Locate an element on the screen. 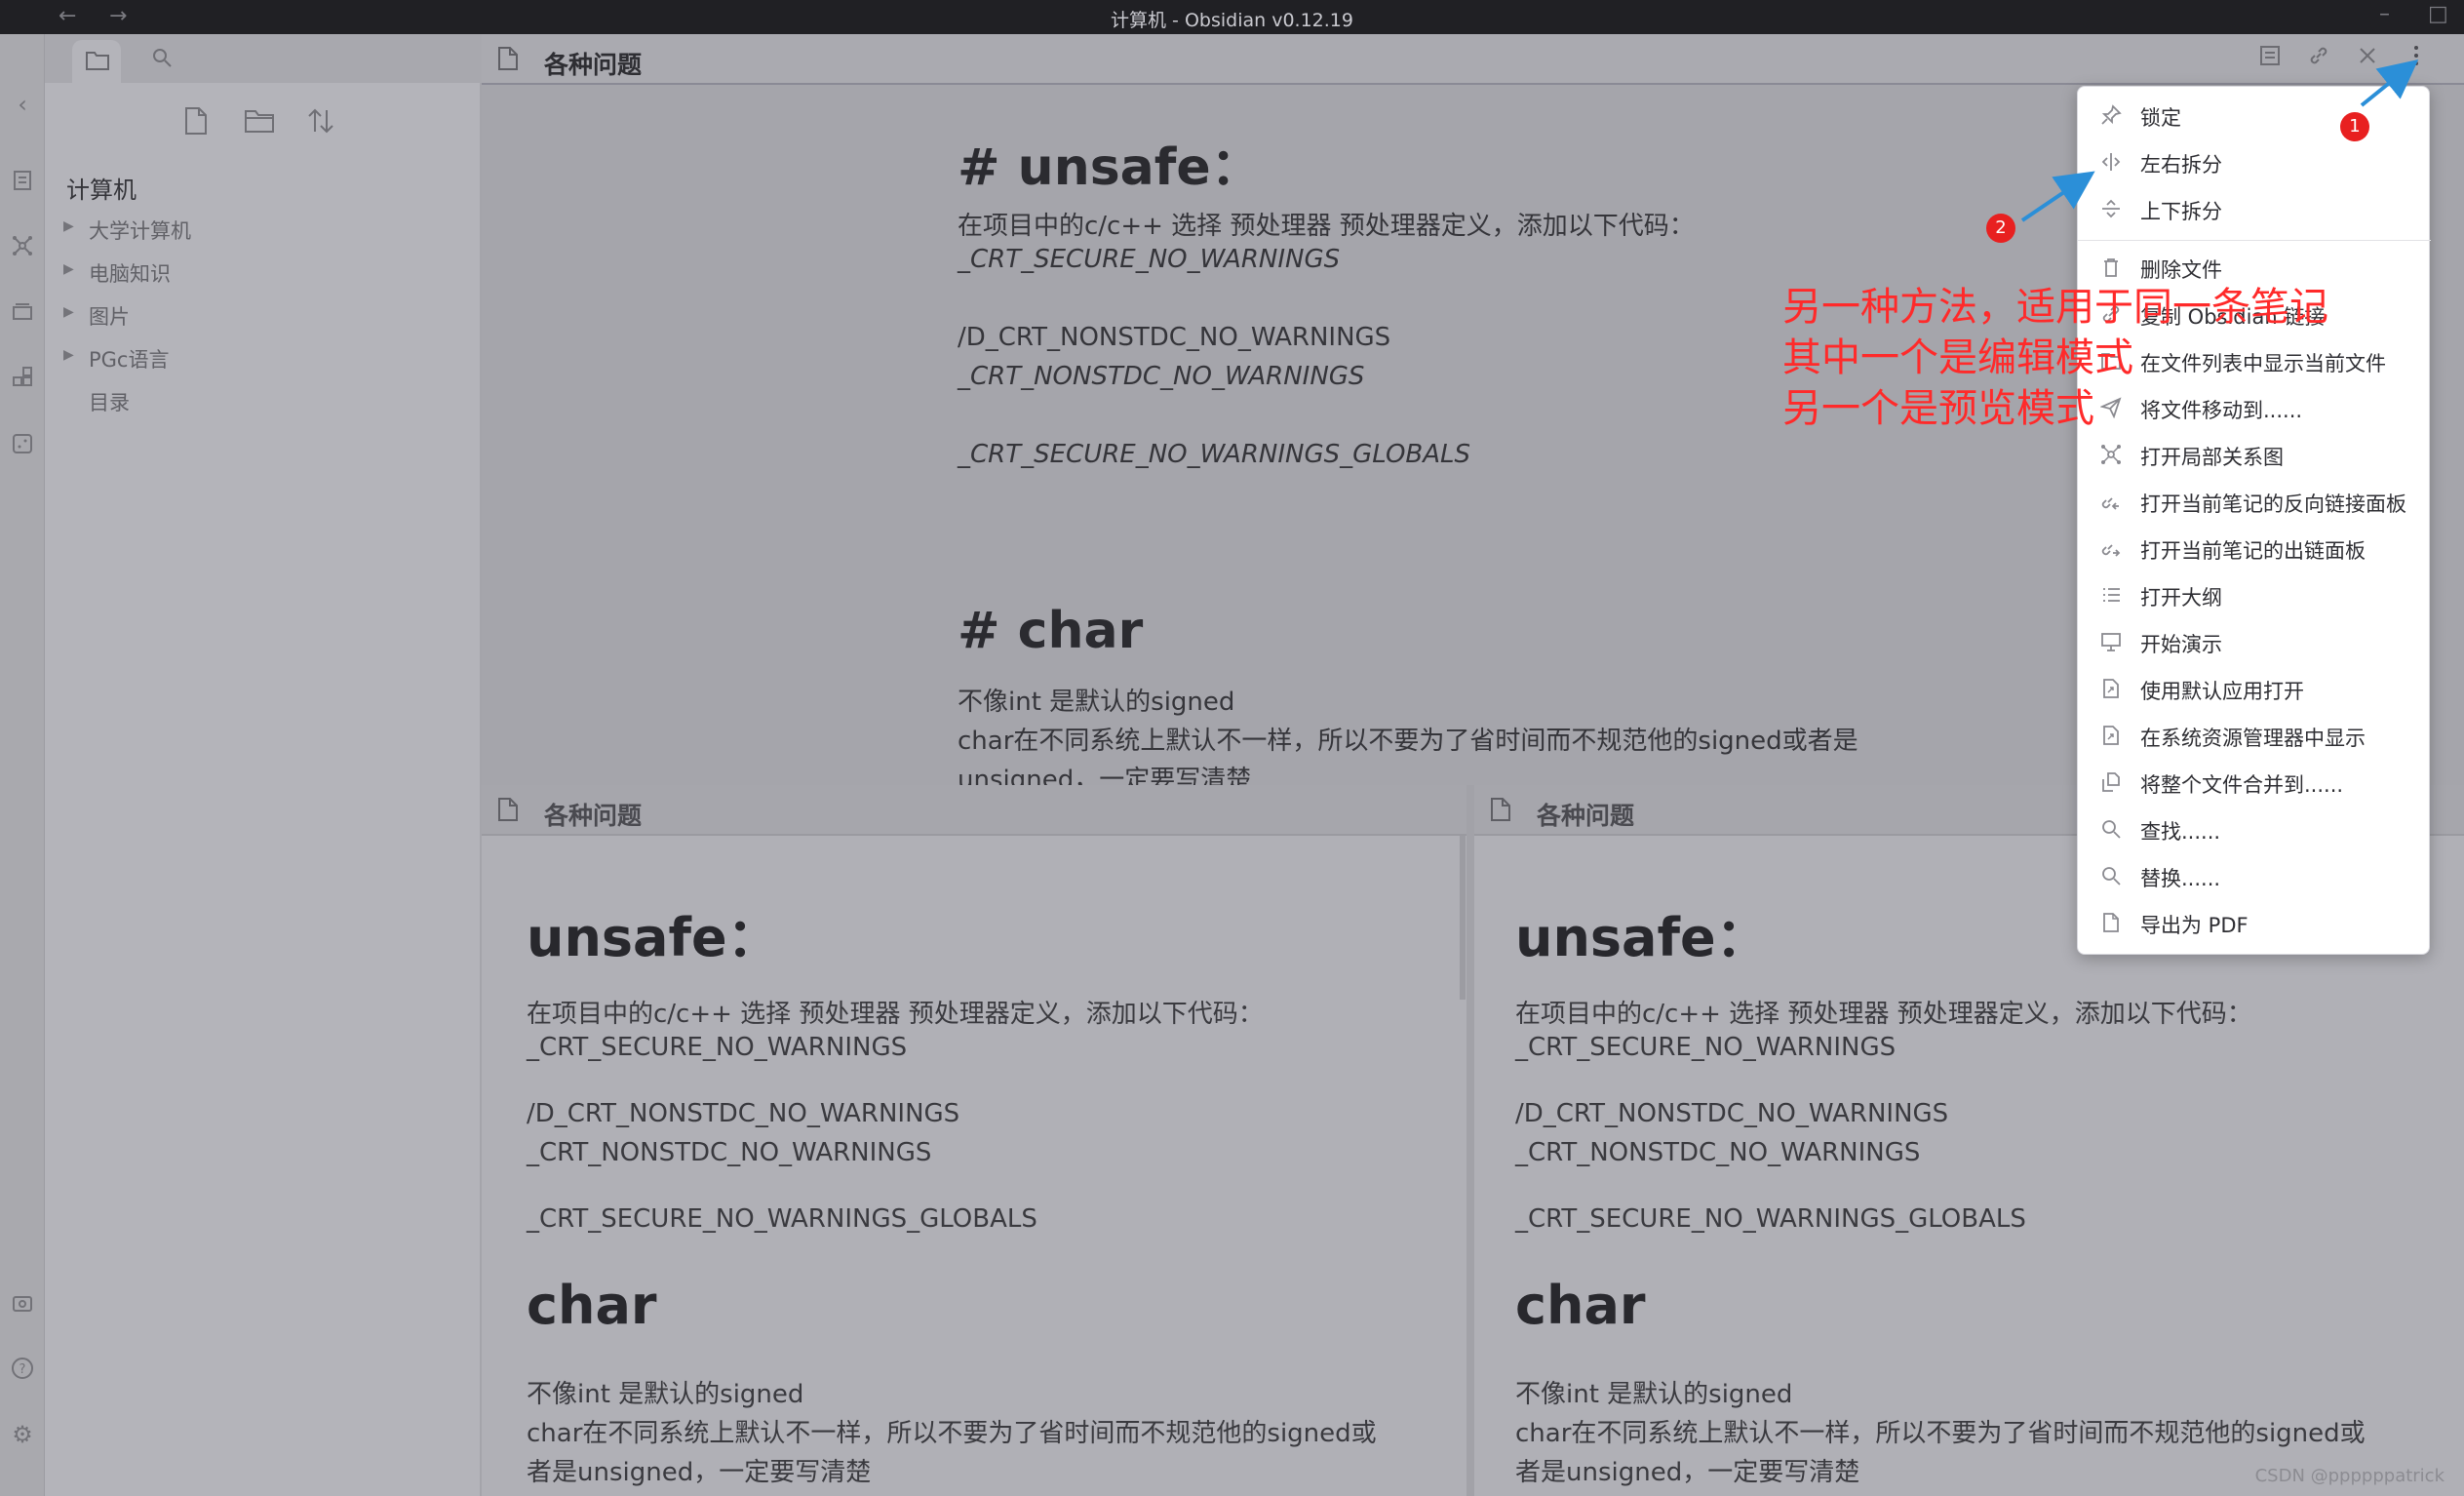 The height and width of the screenshot is (1496, 2464). arrow-to-more-options is located at coordinates (2389, 83).